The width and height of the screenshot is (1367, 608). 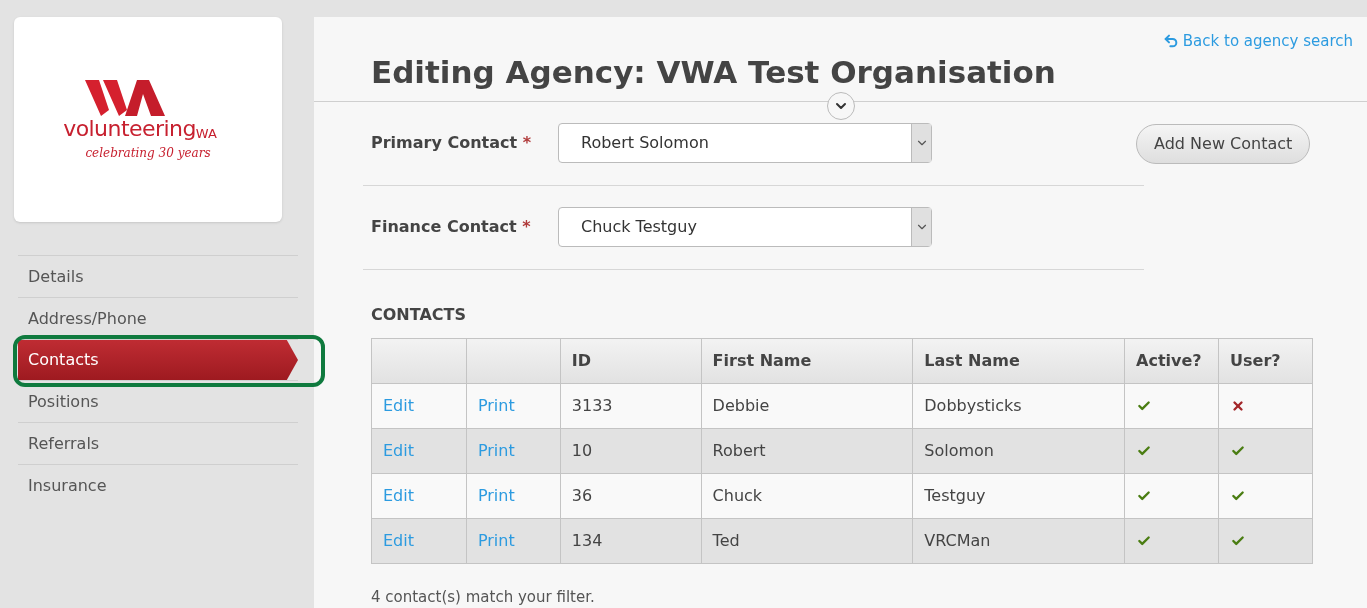 I want to click on add-contact-button: Add New Contact, so click(x=1223, y=143).